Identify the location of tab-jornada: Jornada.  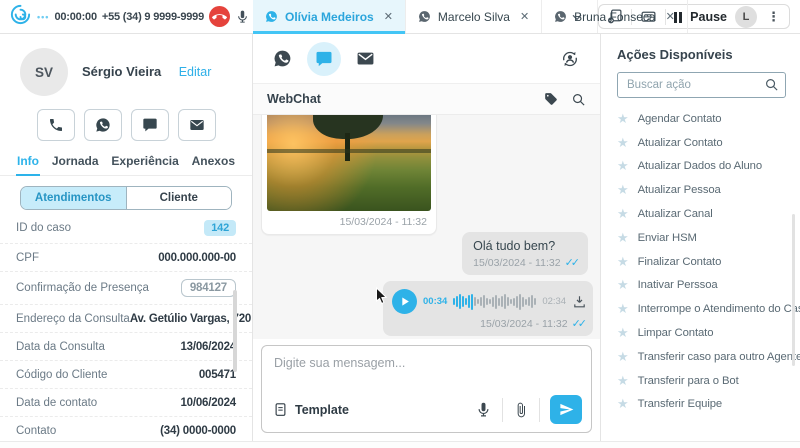
(75, 164).